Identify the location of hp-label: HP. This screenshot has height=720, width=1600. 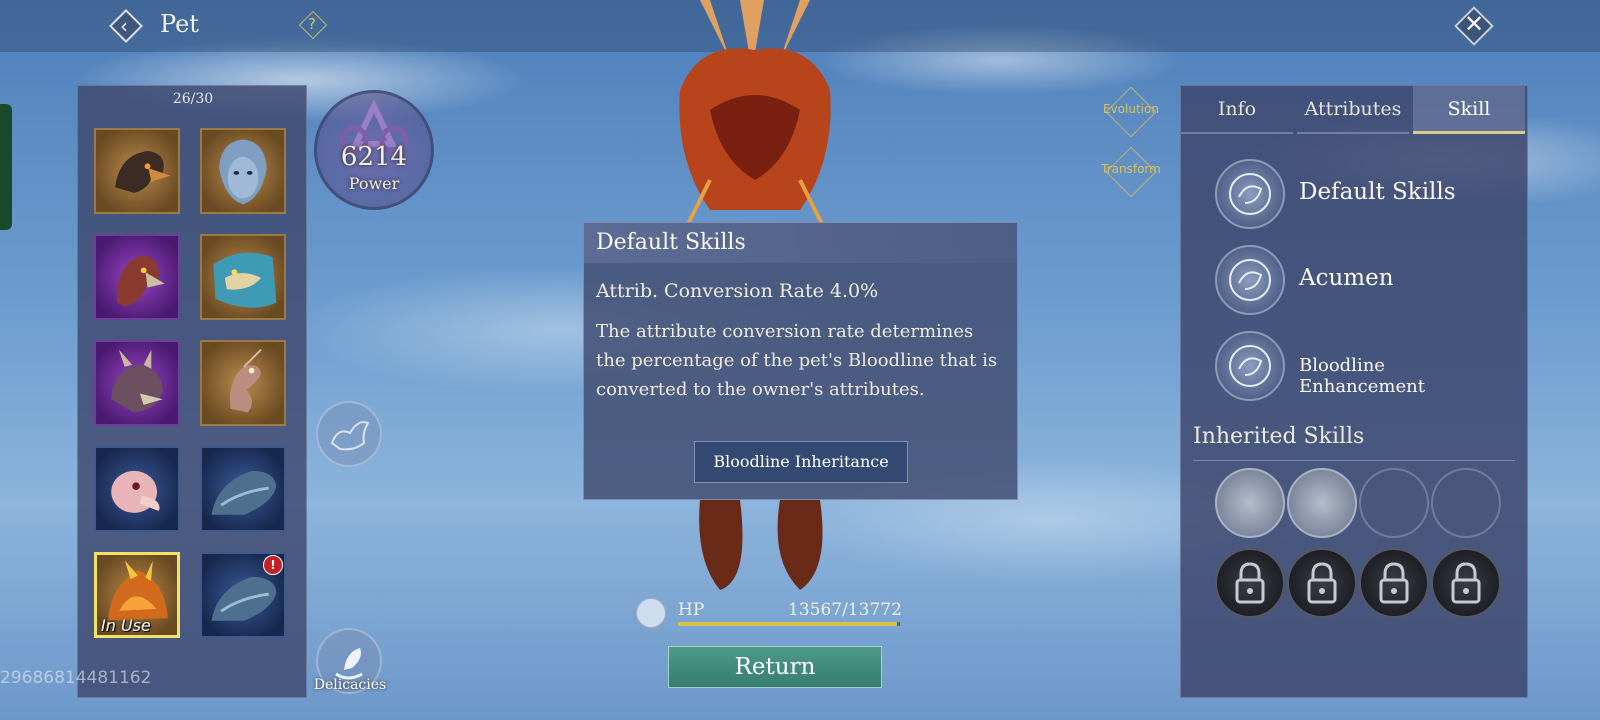
(691, 610).